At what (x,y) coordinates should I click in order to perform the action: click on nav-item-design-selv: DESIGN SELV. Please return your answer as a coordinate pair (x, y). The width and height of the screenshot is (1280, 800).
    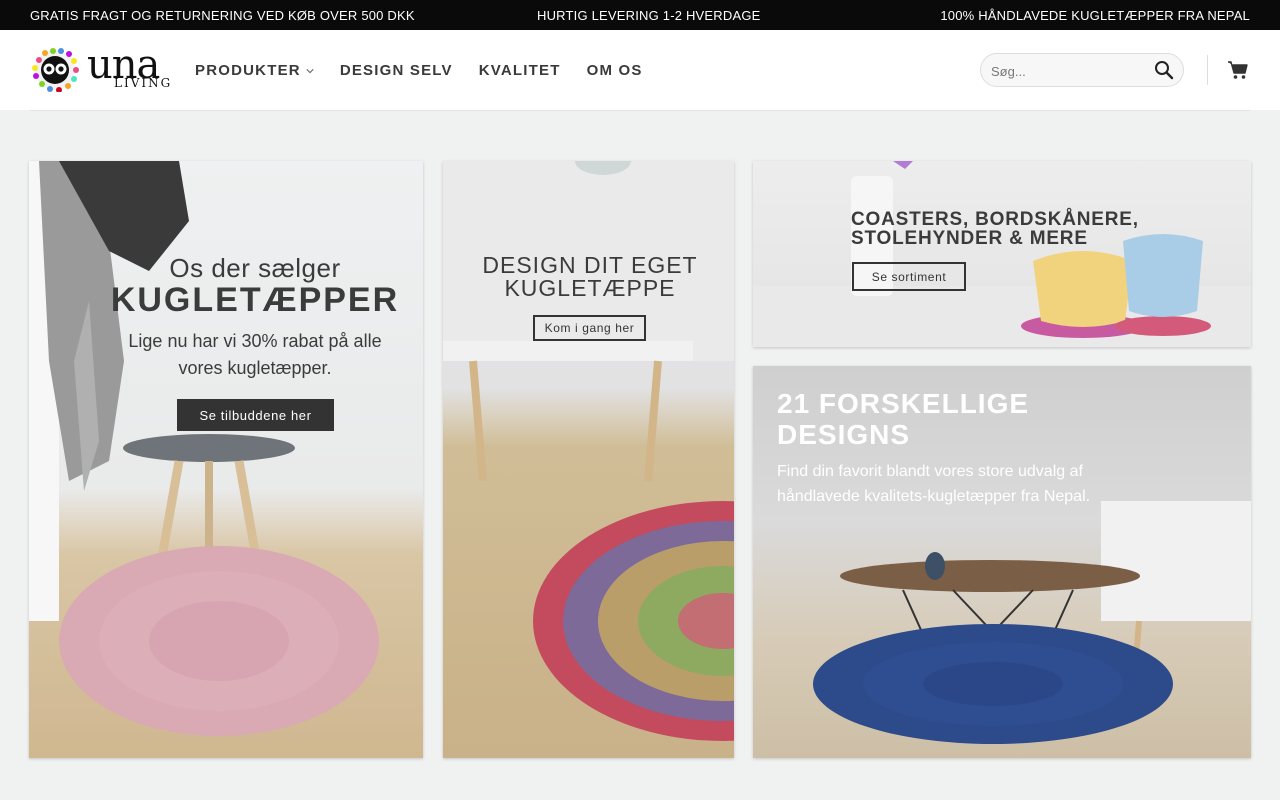
    Looking at the image, I should click on (396, 70).